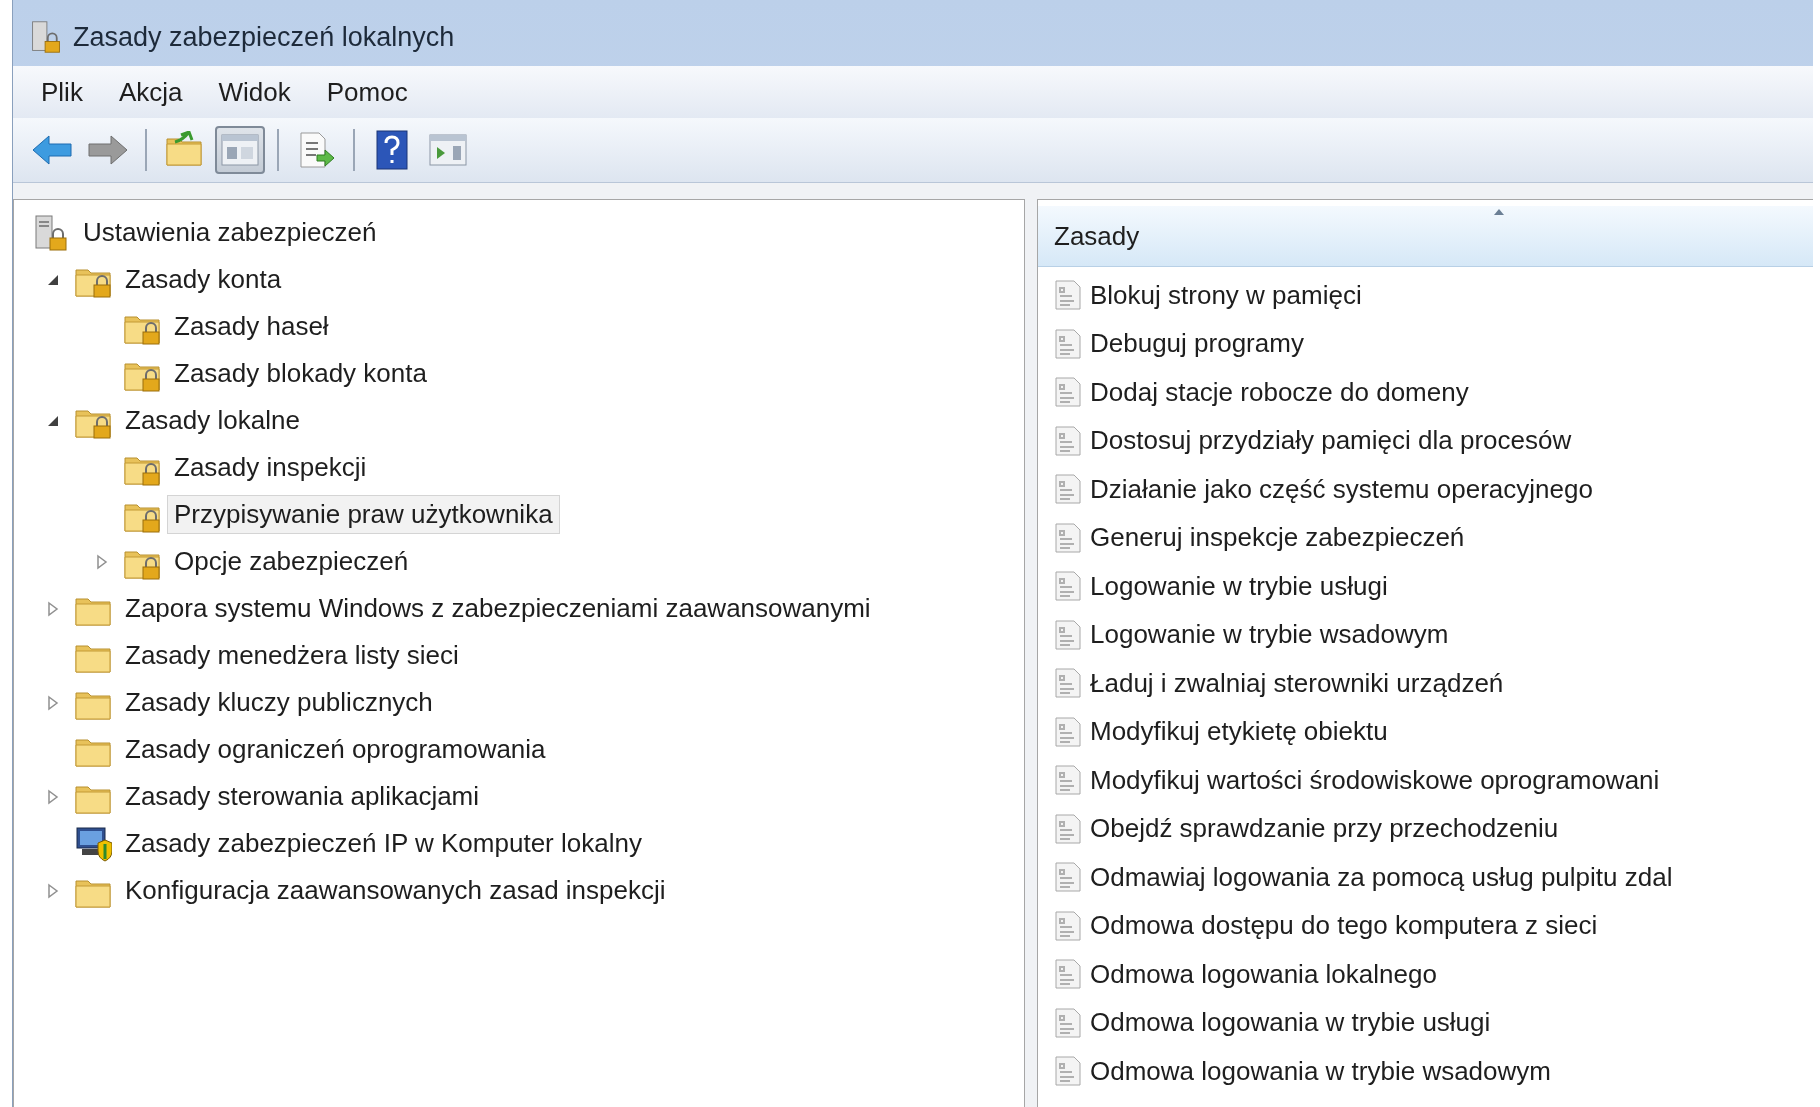 The height and width of the screenshot is (1107, 1820). Describe the element at coordinates (212, 420) in the screenshot. I see `tree-item: Zasady lokalne` at that location.